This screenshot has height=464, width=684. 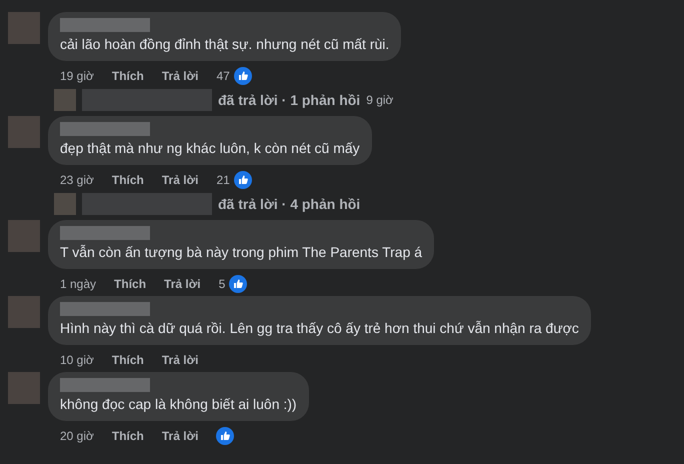 What do you see at coordinates (380, 100) in the screenshot?
I see `reply-time: 9 giờ` at bounding box center [380, 100].